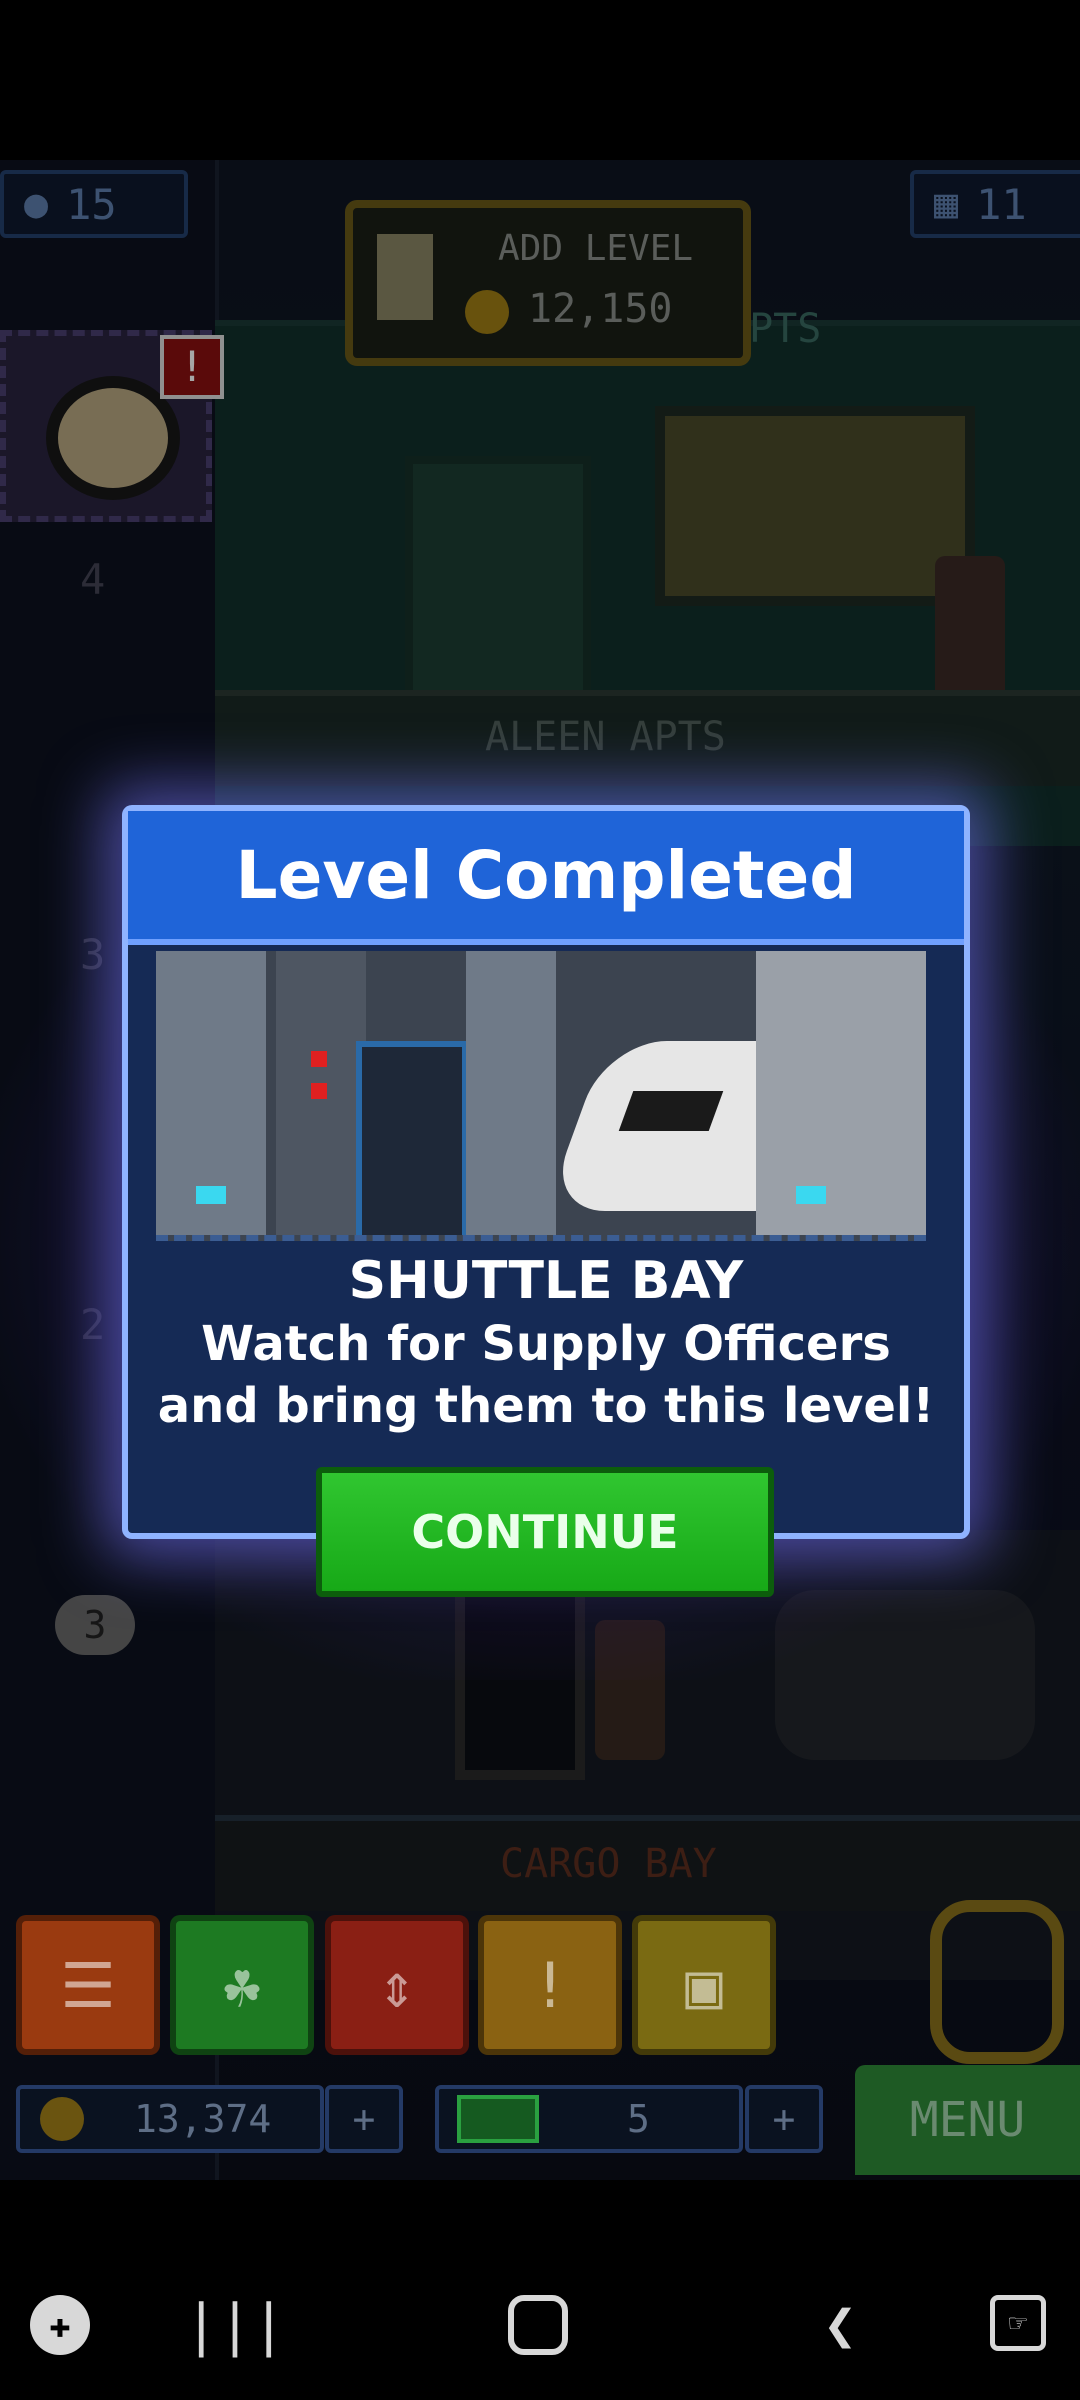 The image size is (1080, 2400). What do you see at coordinates (1018, 2323) in the screenshot?
I see `screenshot-icon: ☞` at bounding box center [1018, 2323].